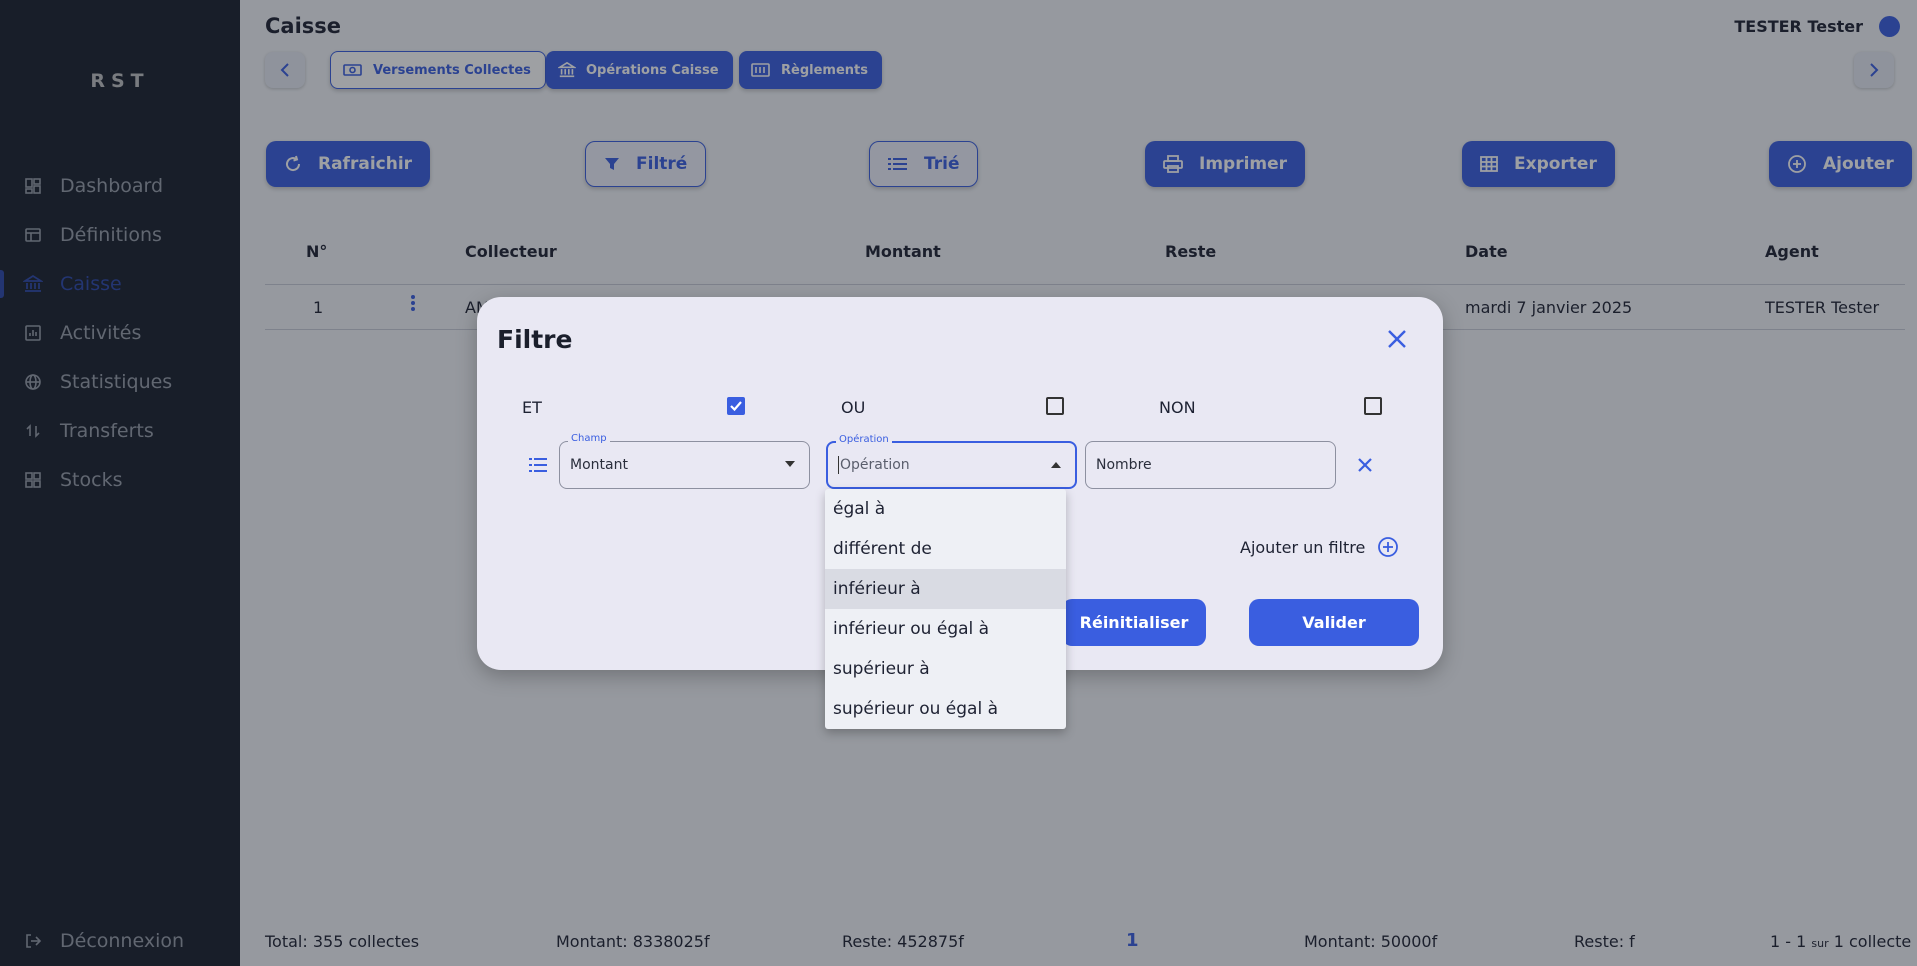 The image size is (1917, 966). I want to click on value-placeholder: Nombre, so click(1124, 465).